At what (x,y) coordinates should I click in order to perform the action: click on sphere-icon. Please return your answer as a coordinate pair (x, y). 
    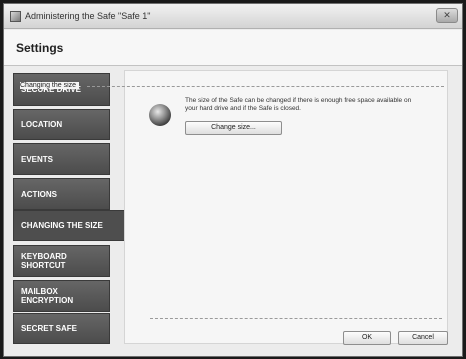
    Looking at the image, I should click on (160, 115).